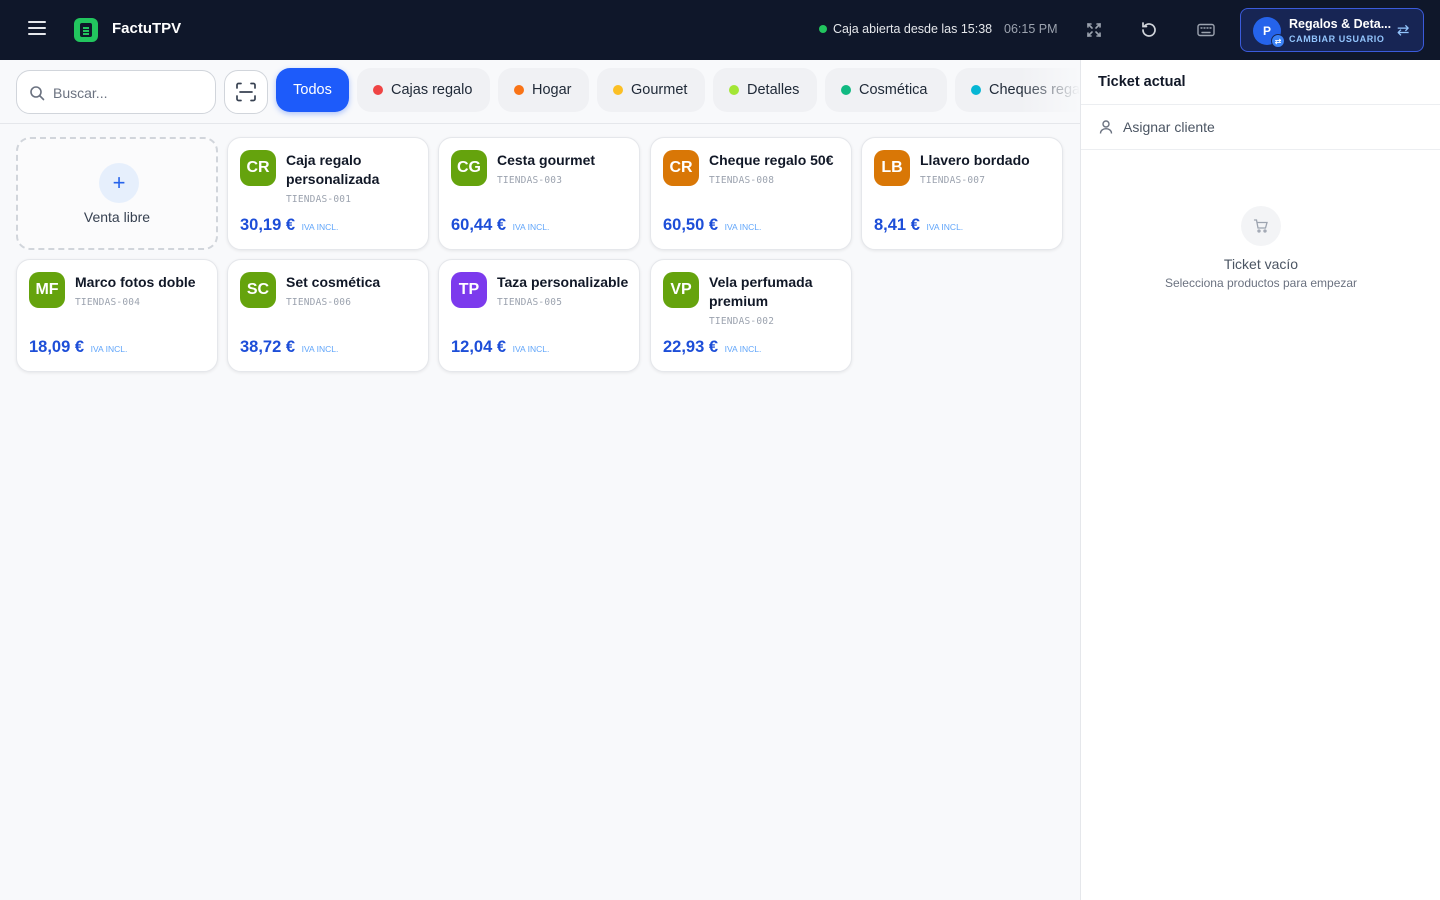  I want to click on assign-customer-button: Asignar cliente, so click(1156, 127).